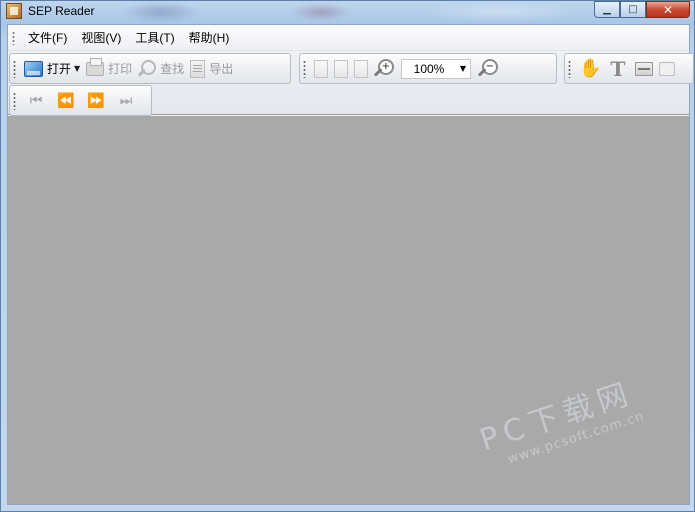  What do you see at coordinates (95, 66) in the screenshot?
I see `printer-icon` at bounding box center [95, 66].